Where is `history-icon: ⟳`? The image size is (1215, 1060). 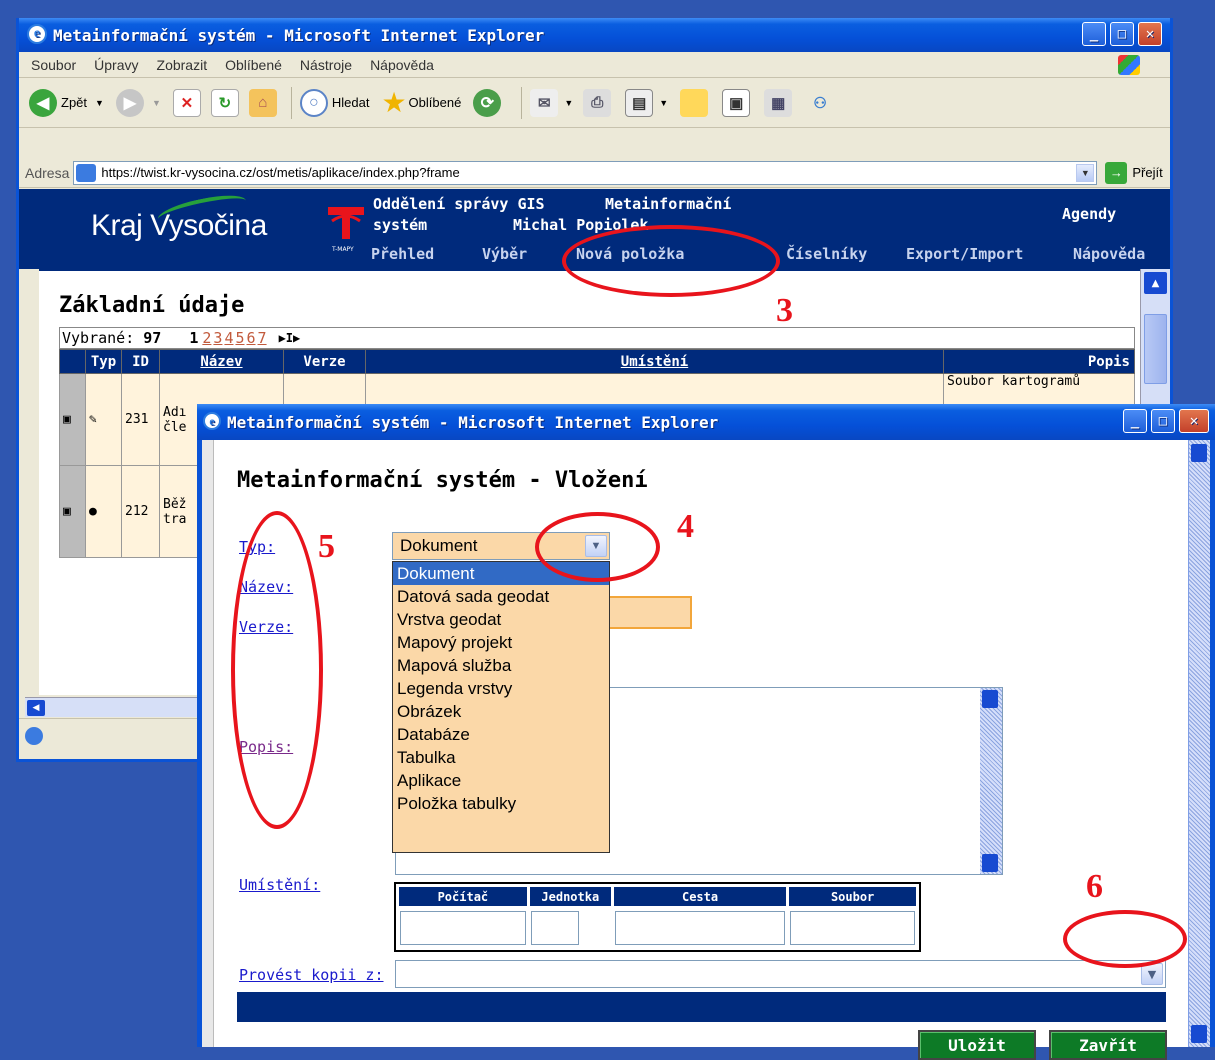 history-icon: ⟳ is located at coordinates (487, 102).